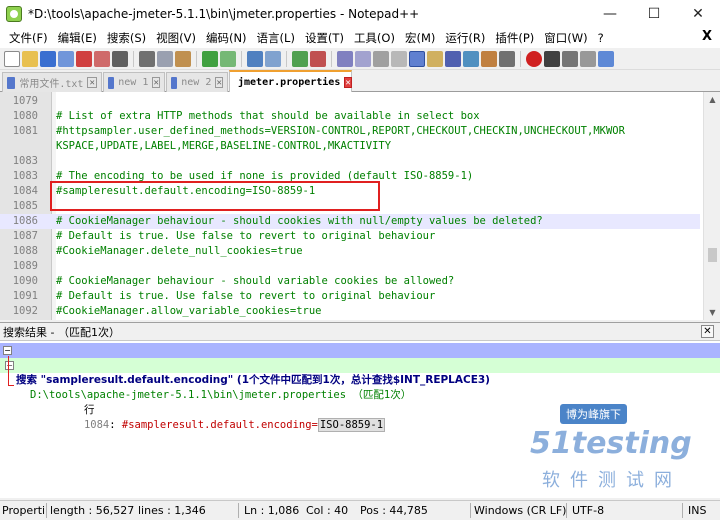  Describe the element at coordinates (226, 38) in the screenshot. I see `menu-encoding: 编码(N)` at that location.